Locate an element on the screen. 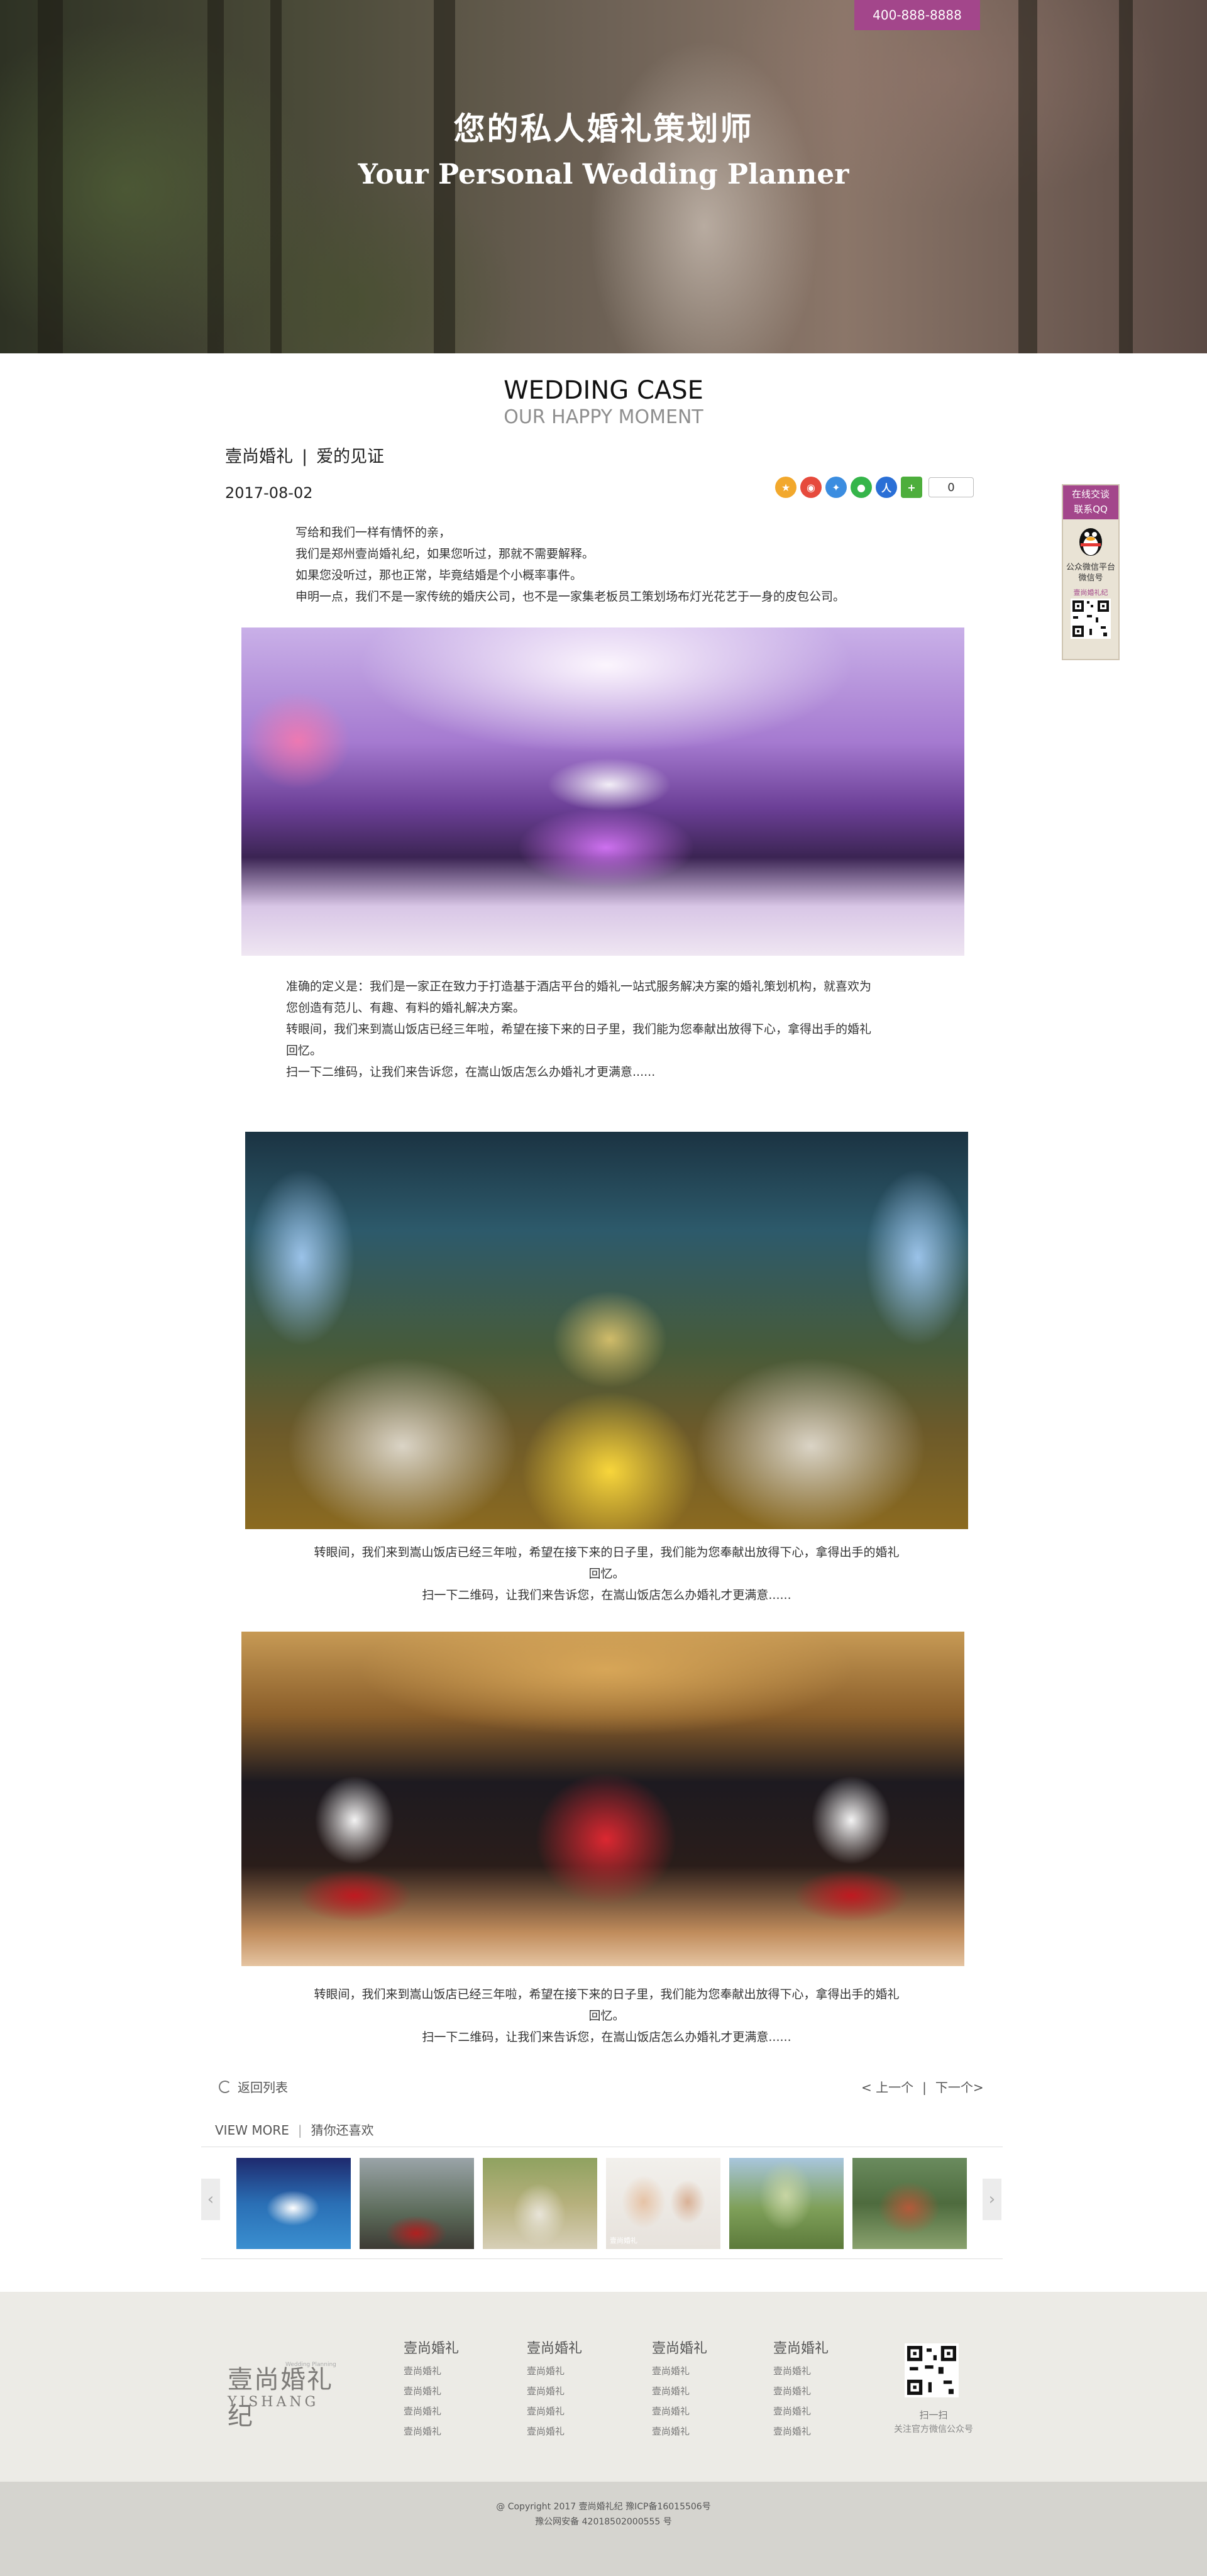 This screenshot has height=2576, width=1207. share-count: 0 is located at coordinates (951, 487).